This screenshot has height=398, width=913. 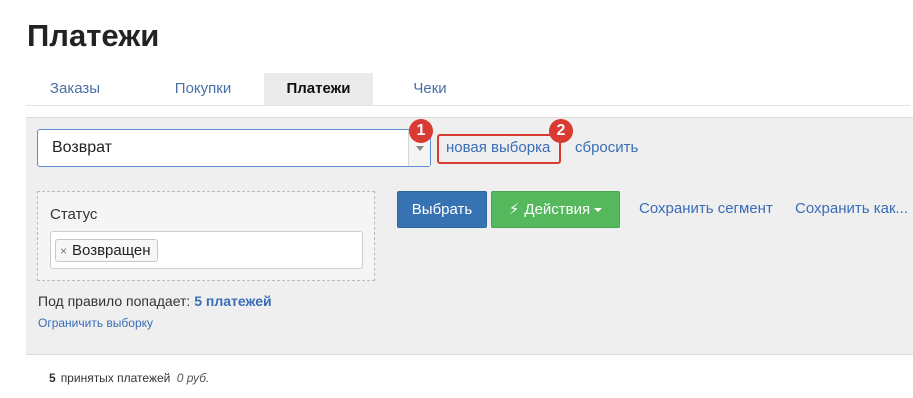 What do you see at coordinates (203, 89) in the screenshot?
I see `tab-purchases: Покупки` at bounding box center [203, 89].